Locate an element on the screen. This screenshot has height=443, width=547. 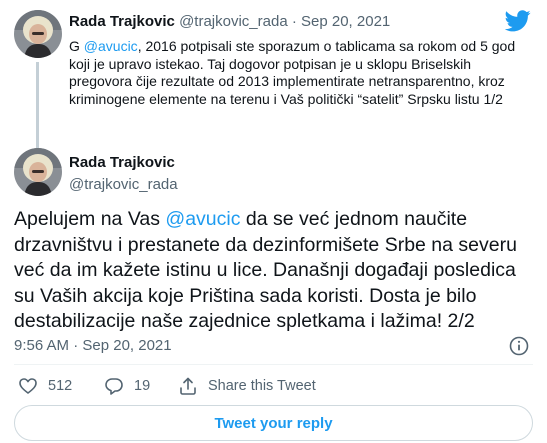
thread-connector-line is located at coordinates (37, 105).